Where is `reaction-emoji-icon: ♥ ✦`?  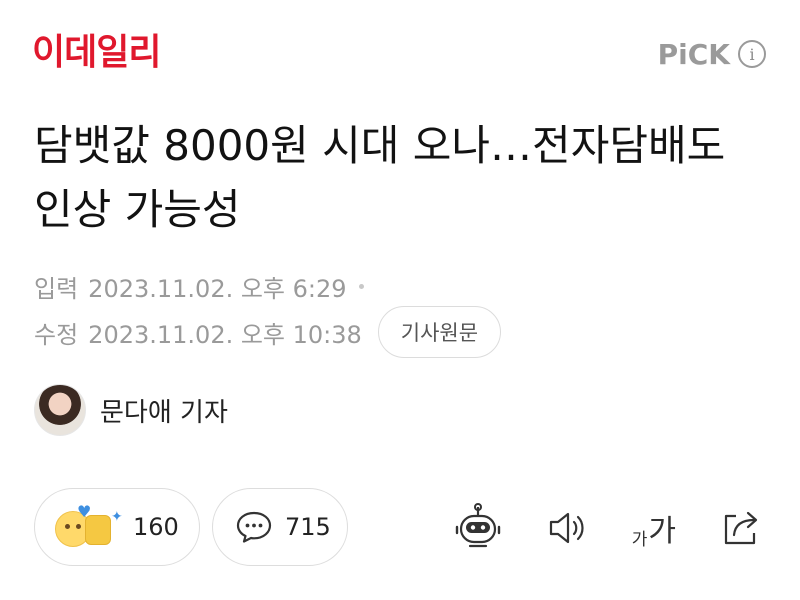 reaction-emoji-icon: ♥ ✦ is located at coordinates (89, 526).